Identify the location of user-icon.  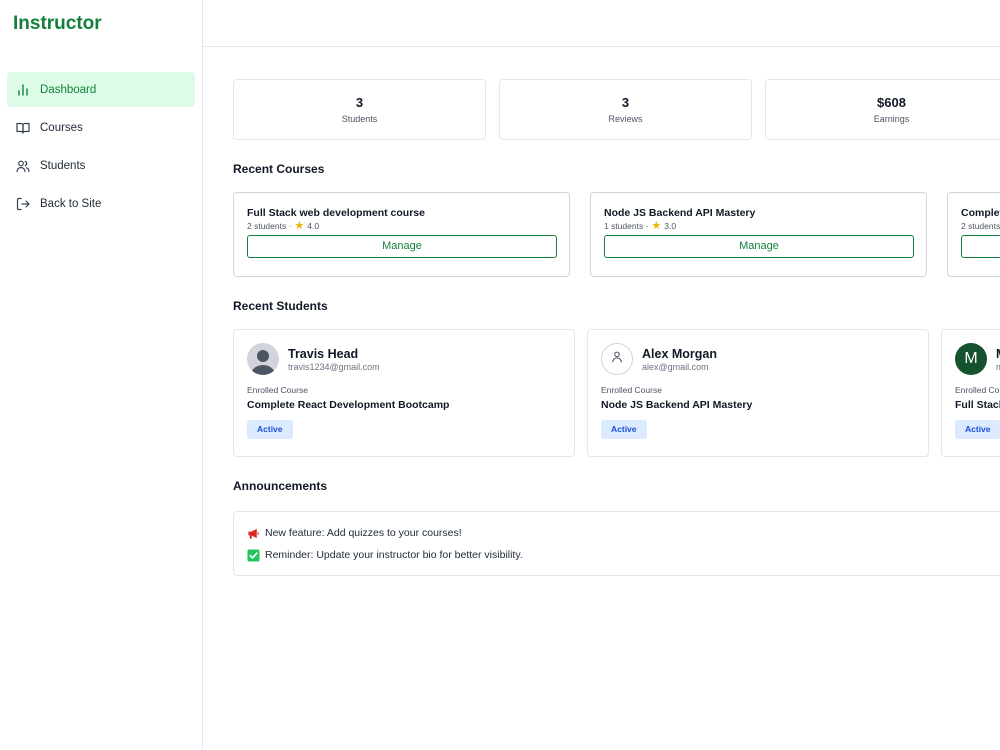
(617, 359).